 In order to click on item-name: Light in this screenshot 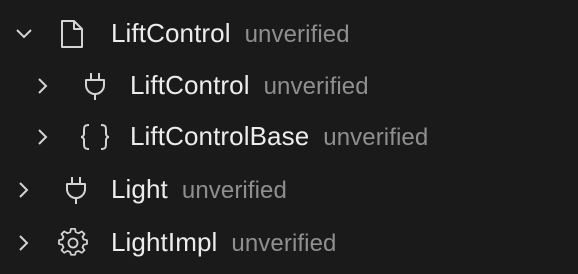, I will do `click(139, 189)`.